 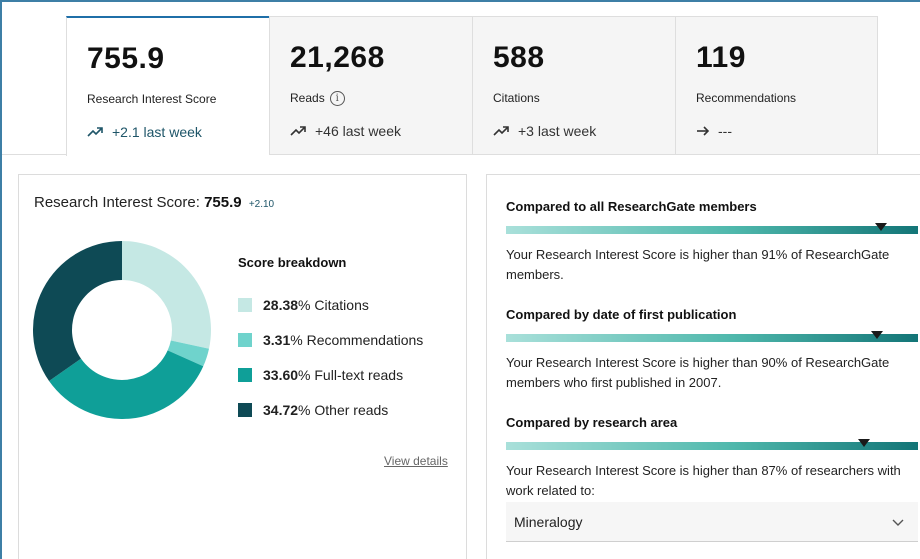 I want to click on research-area-select: Mineralogy, so click(x=712, y=522).